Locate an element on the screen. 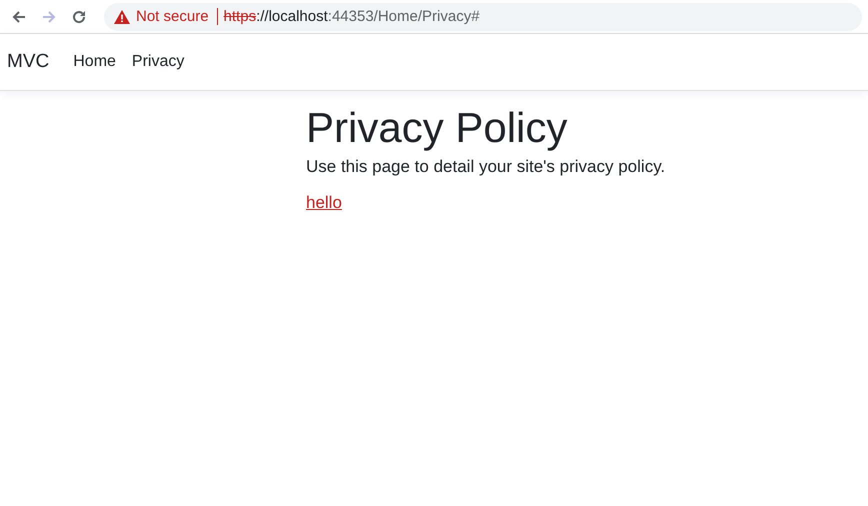  page-description: Use this page to detail your site's privacy policy. is located at coordinates (486, 167).